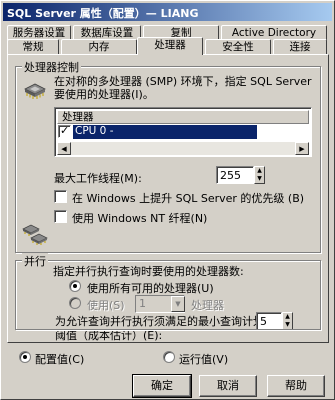 Image resolution: width=335 pixels, height=400 pixels. Describe the element at coordinates (60, 196) in the screenshot. I see `boost-priority-checkbox` at that location.